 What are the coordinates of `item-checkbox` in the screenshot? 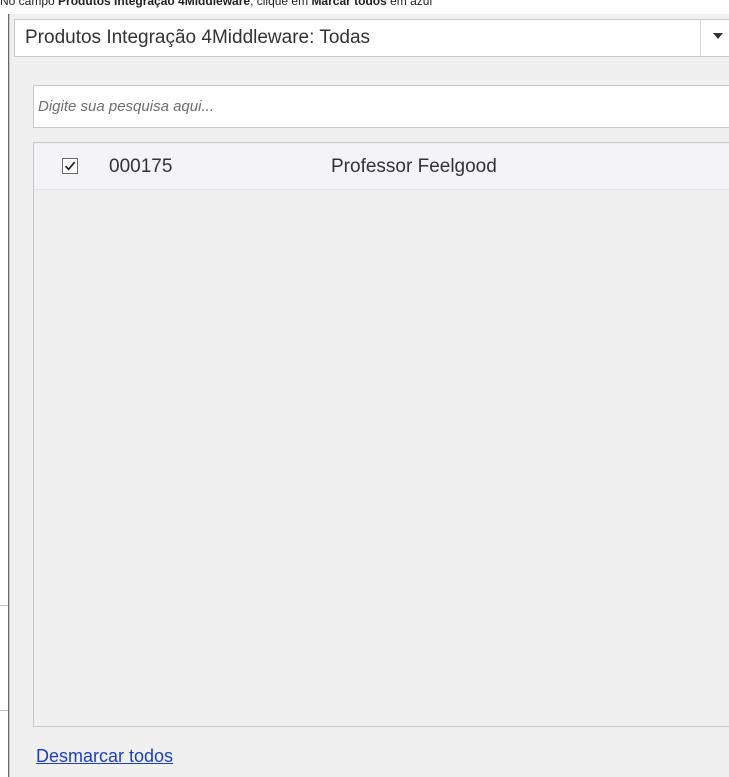 It's located at (70, 166).